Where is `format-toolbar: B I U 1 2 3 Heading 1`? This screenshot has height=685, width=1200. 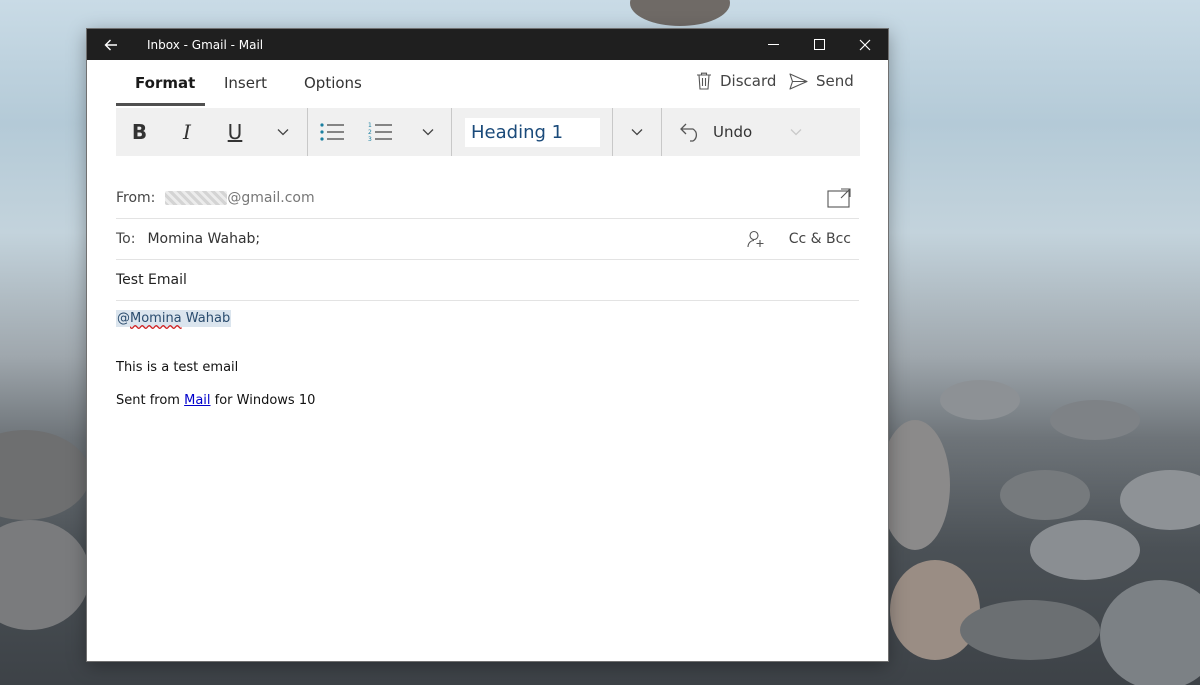 format-toolbar: B I U 1 2 3 Heading 1 is located at coordinates (488, 132).